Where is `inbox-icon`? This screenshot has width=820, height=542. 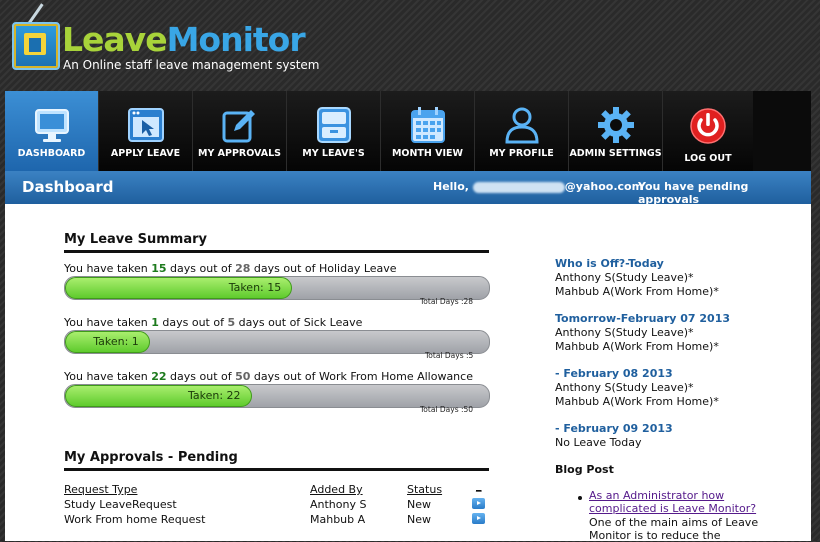 inbox-icon is located at coordinates (333, 125).